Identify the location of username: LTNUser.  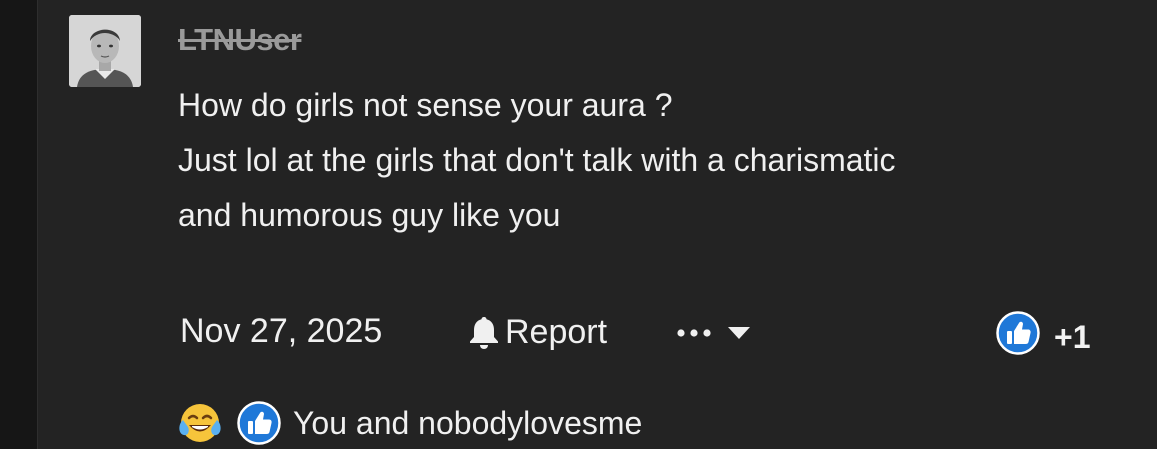
(240, 40).